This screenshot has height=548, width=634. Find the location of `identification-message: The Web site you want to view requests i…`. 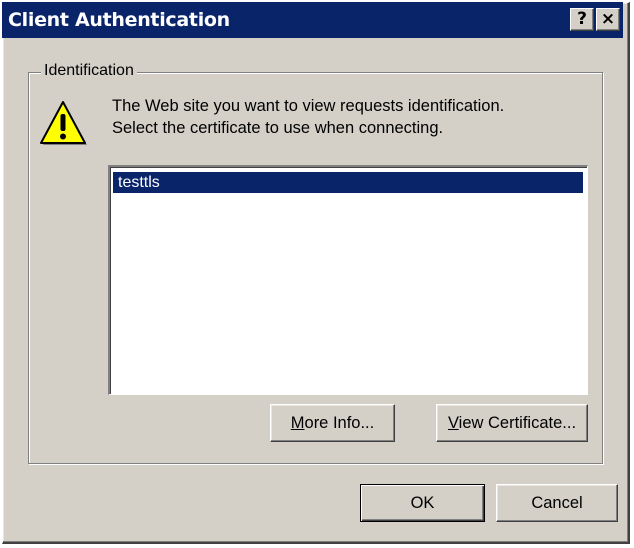

identification-message: The Web site you want to view requests i… is located at coordinates (347, 117).